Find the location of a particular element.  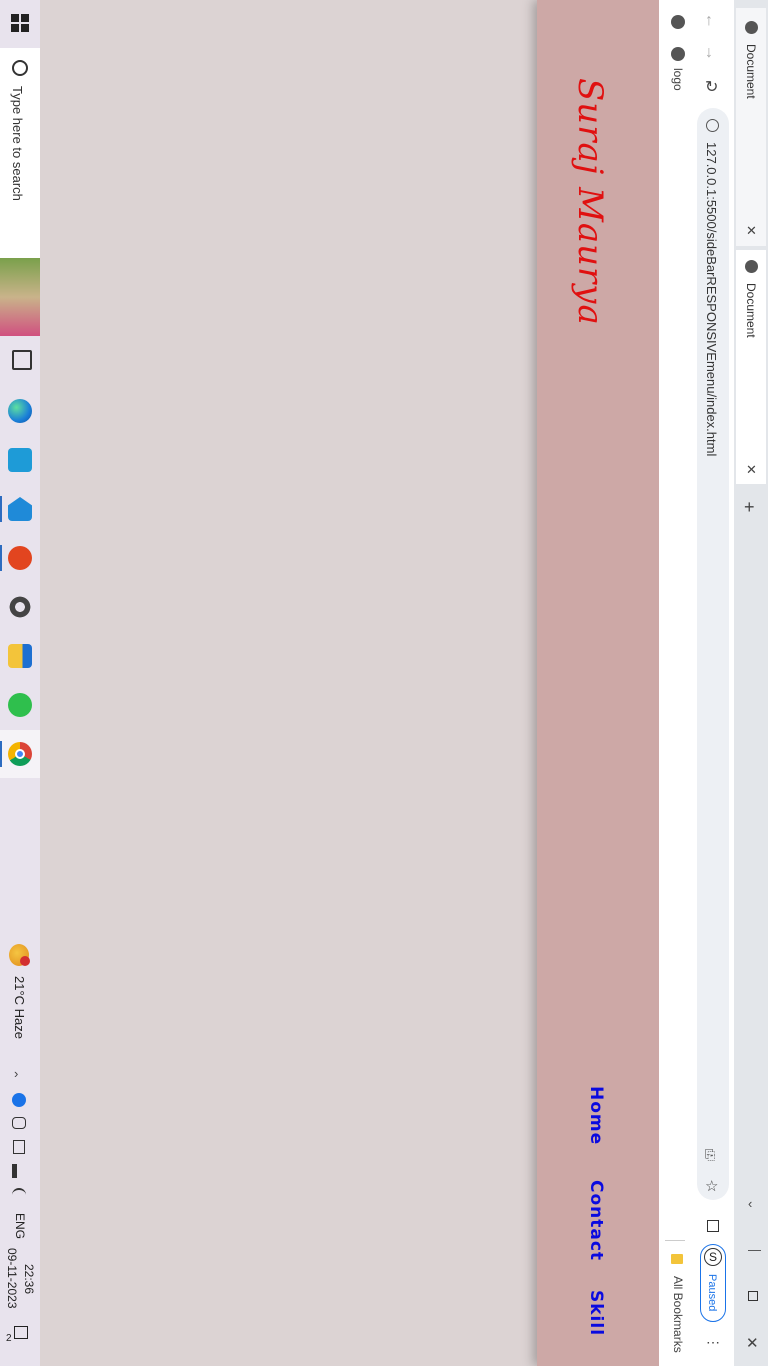

bookmarks-bar is located at coordinates (678, 683).